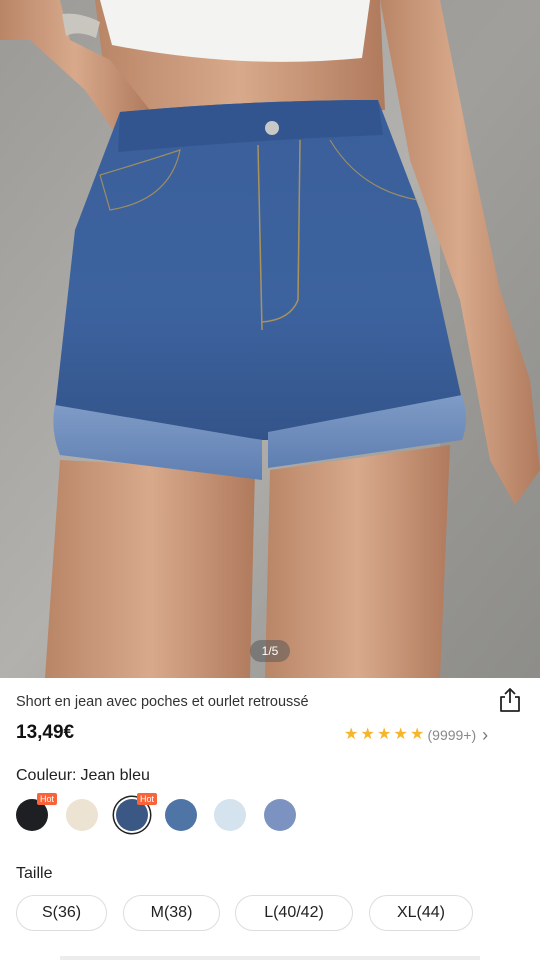  Describe the element at coordinates (452, 735) in the screenshot. I see `review-count: (9999+)` at that location.